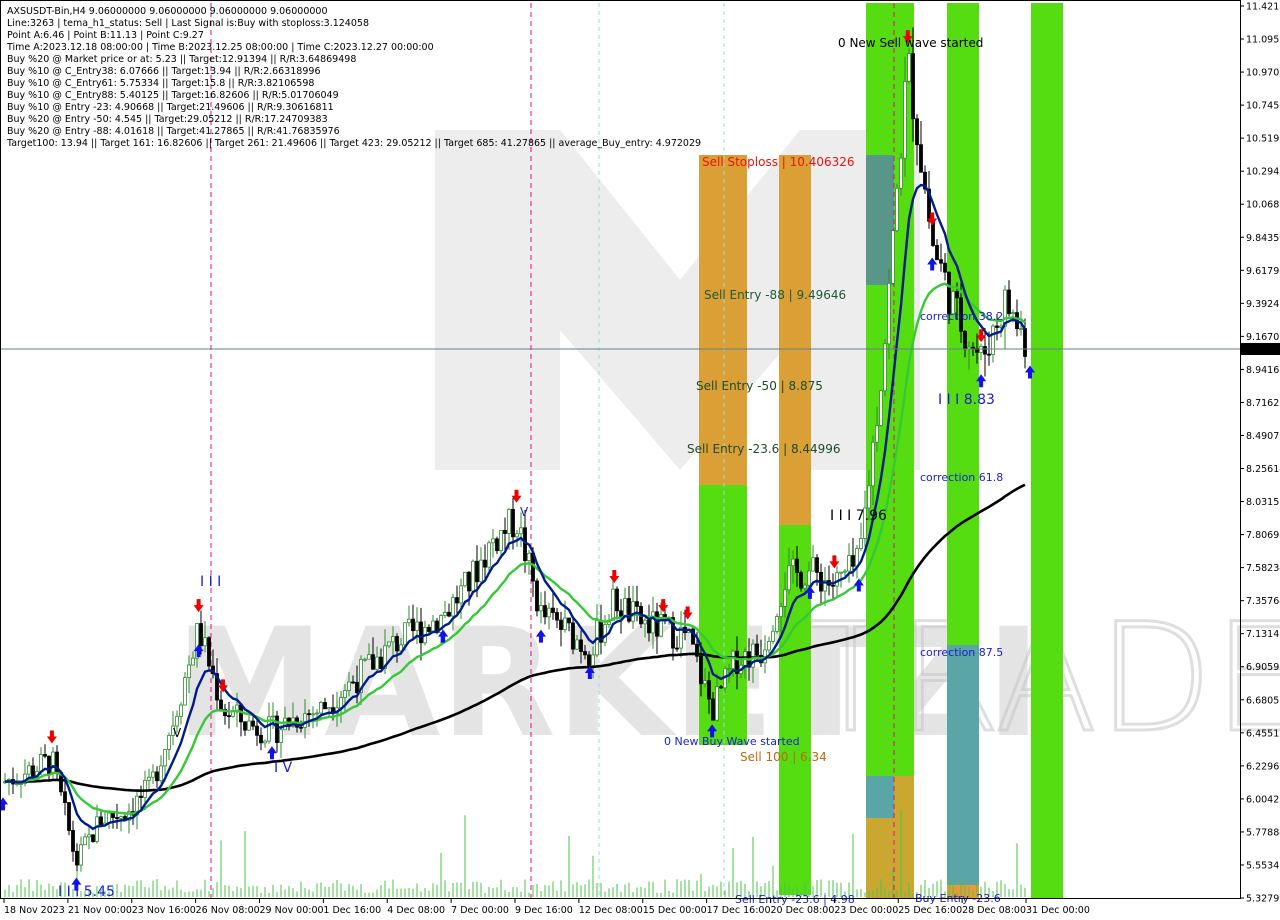 The image size is (1280, 920). Describe the element at coordinates (210, 582) in the screenshot. I see `wave-iii-label: I I I` at that location.